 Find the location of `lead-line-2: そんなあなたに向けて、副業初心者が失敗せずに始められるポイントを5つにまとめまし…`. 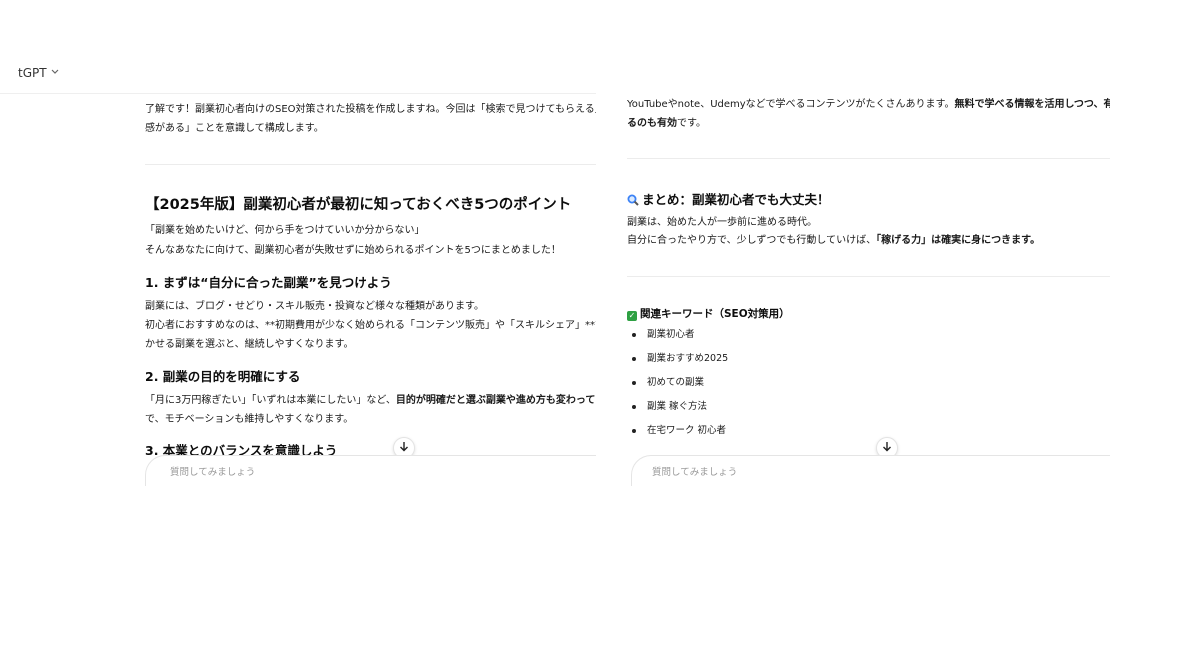

lead-line-2: そんなあなたに向けて、副業初心者が失敗せずに始められるポイントを5つにまとめまし… is located at coordinates (353, 250).